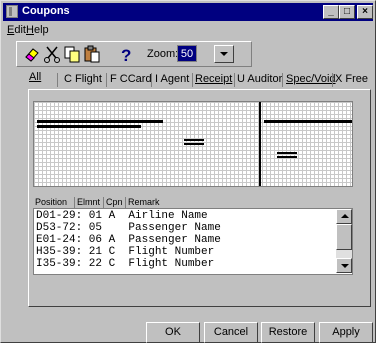 This screenshot has height=343, width=376. What do you see at coordinates (351, 81) in the screenshot?
I see `tab-x-free: X Free` at bounding box center [351, 81].